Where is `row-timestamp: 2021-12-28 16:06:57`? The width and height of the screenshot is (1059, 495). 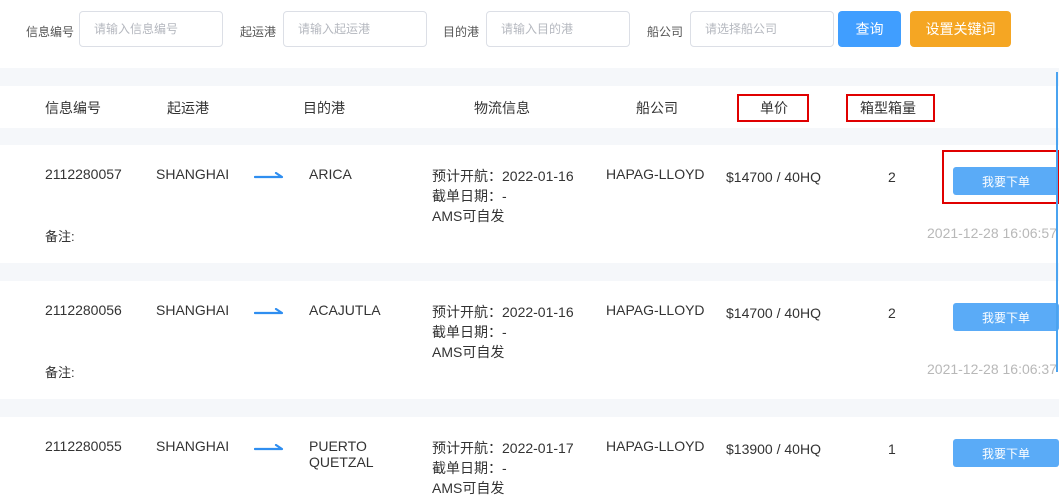 row-timestamp: 2021-12-28 16:06:57 is located at coordinates (992, 233).